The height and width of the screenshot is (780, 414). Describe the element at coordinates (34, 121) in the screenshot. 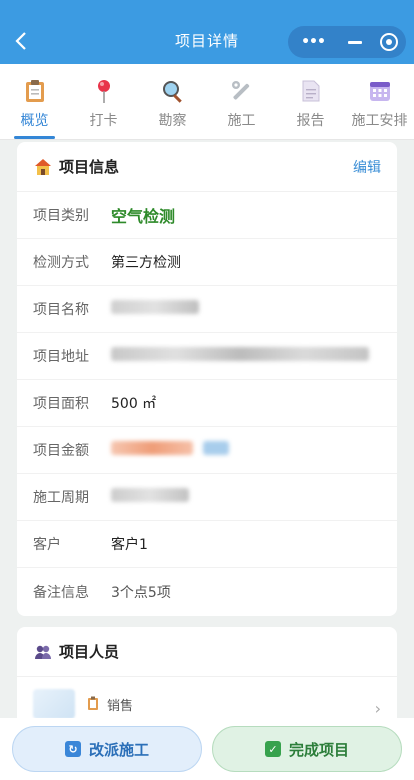

I see `tab-label: 概览` at that location.